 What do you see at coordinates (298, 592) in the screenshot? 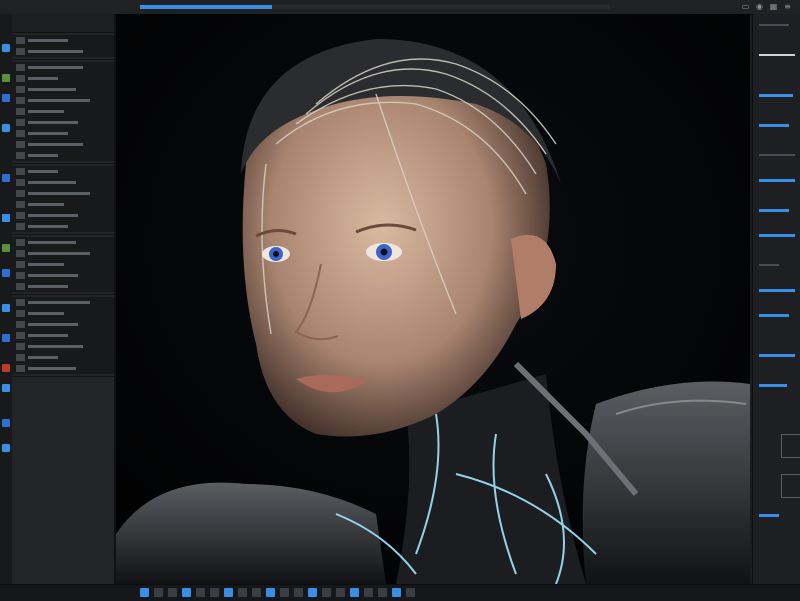
I see `crop-icon` at bounding box center [298, 592].